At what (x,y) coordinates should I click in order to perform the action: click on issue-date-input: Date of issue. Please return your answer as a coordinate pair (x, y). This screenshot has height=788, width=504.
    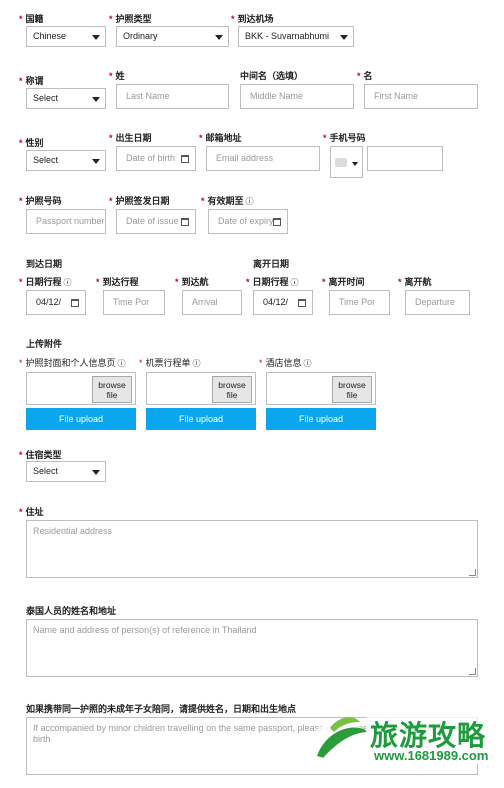
    Looking at the image, I should click on (156, 221).